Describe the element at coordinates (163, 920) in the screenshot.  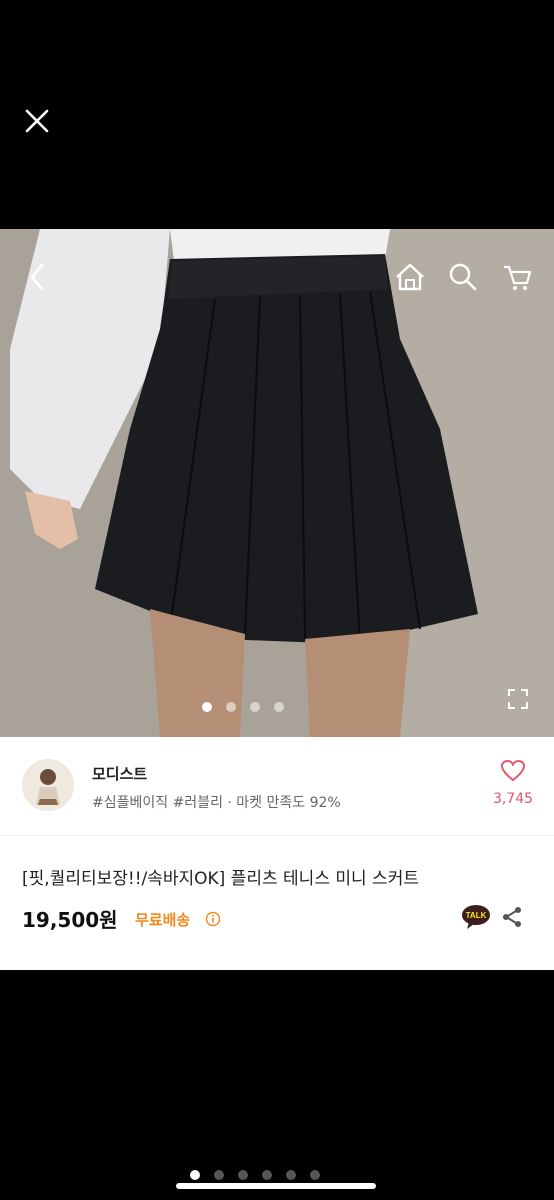
I see `shipping-badge: 무료배송` at that location.